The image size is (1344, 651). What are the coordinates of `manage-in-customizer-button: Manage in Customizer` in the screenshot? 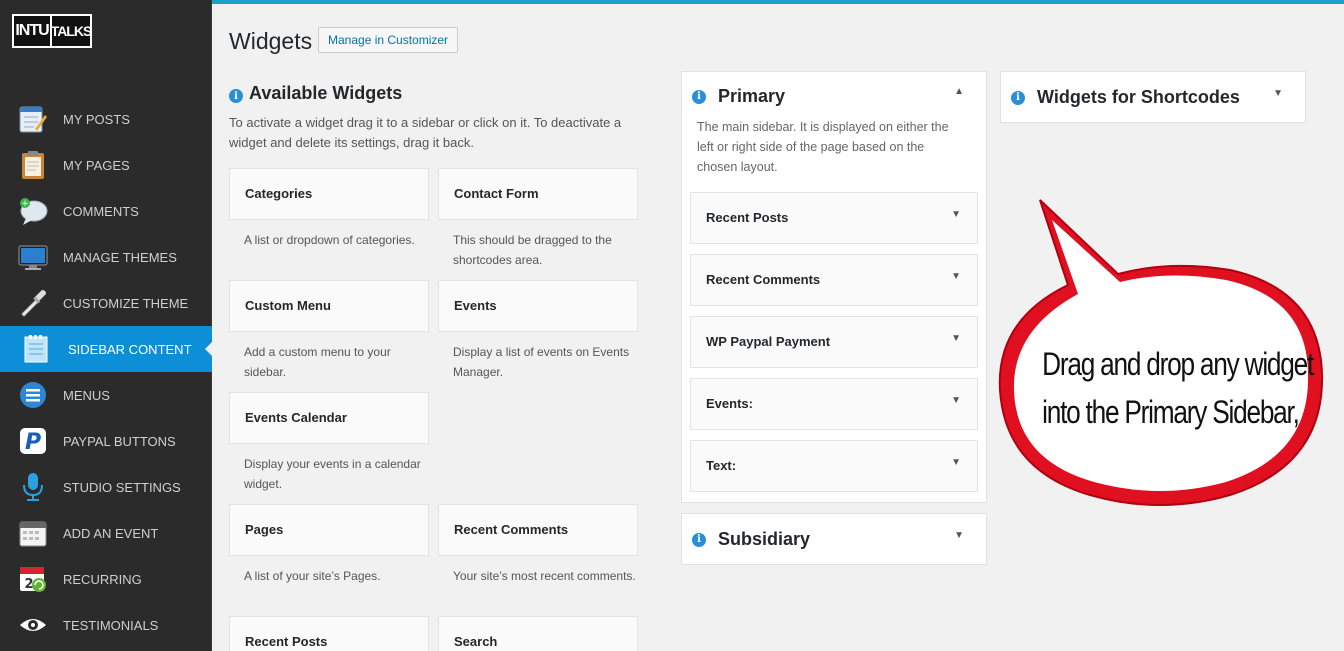 It's located at (388, 40).